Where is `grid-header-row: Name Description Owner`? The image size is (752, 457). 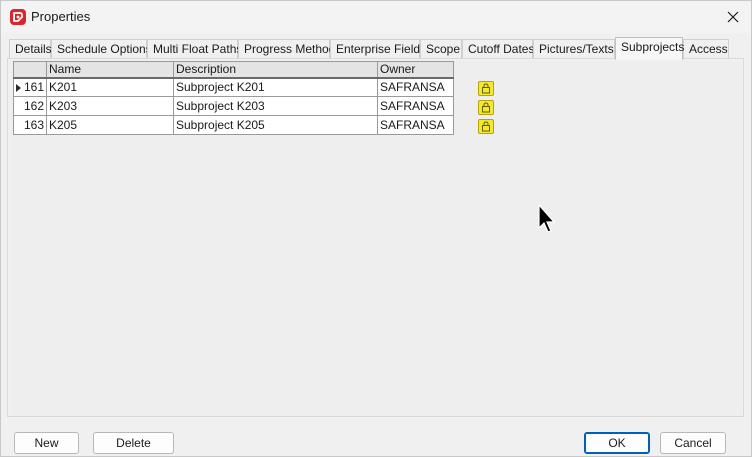 grid-header-row: Name Description Owner is located at coordinates (233, 70).